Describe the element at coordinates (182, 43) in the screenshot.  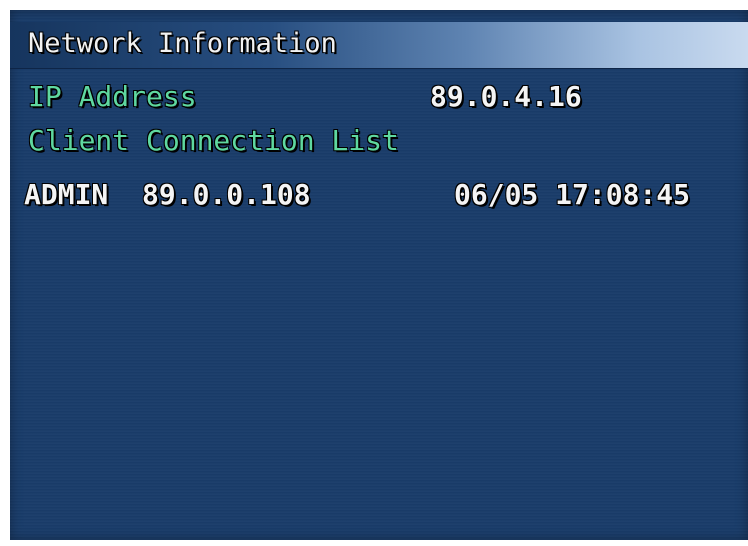
I see `page-title: Network Information` at that location.